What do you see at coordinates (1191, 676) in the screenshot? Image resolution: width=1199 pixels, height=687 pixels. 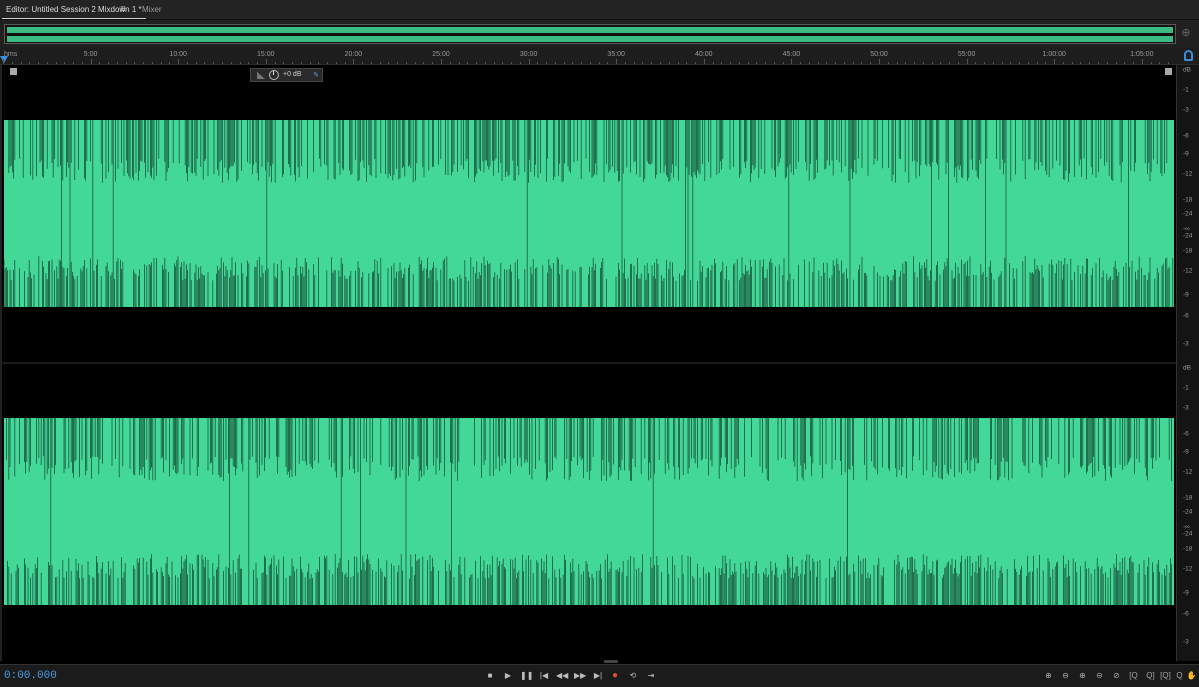 I see `hand-tool-button: ✋` at bounding box center [1191, 676].